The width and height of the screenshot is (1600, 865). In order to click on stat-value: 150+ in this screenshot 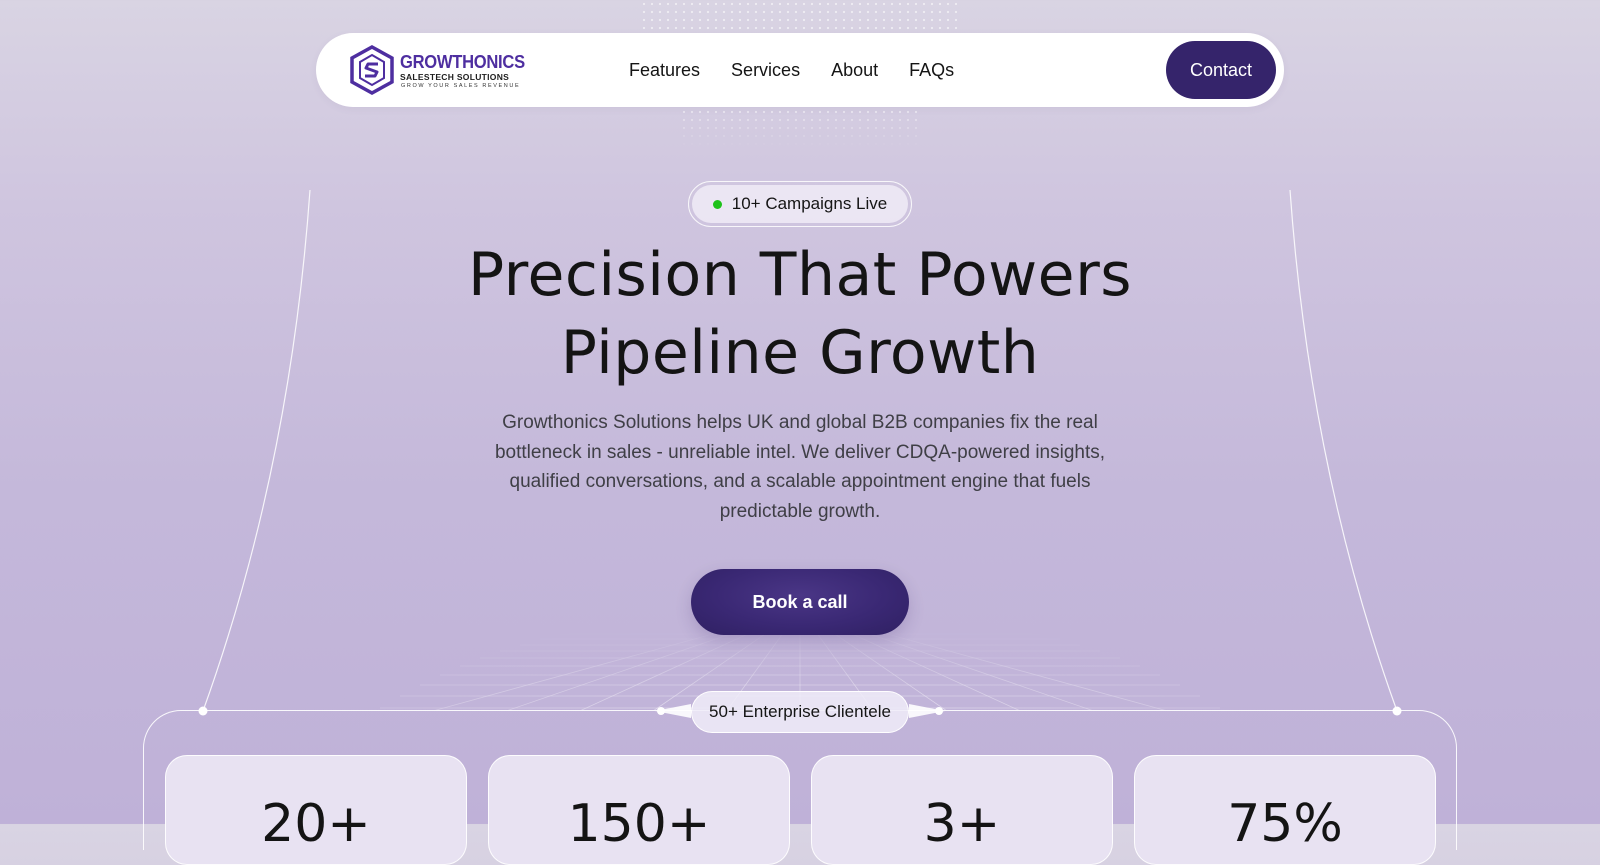, I will do `click(639, 824)`.